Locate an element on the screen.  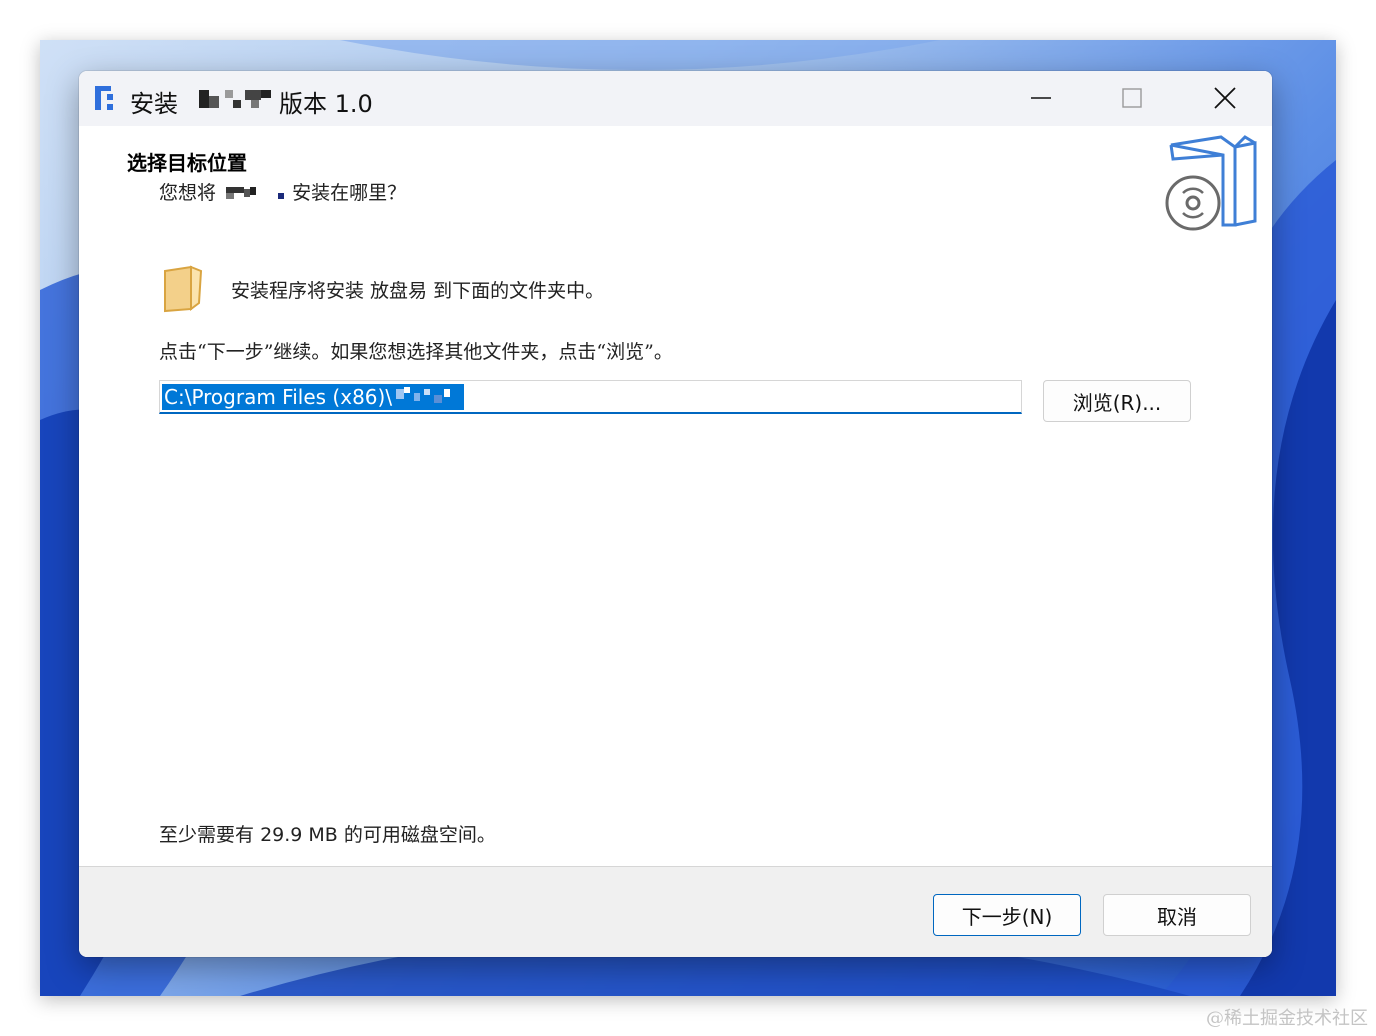
close-button is located at coordinates (1225, 98).